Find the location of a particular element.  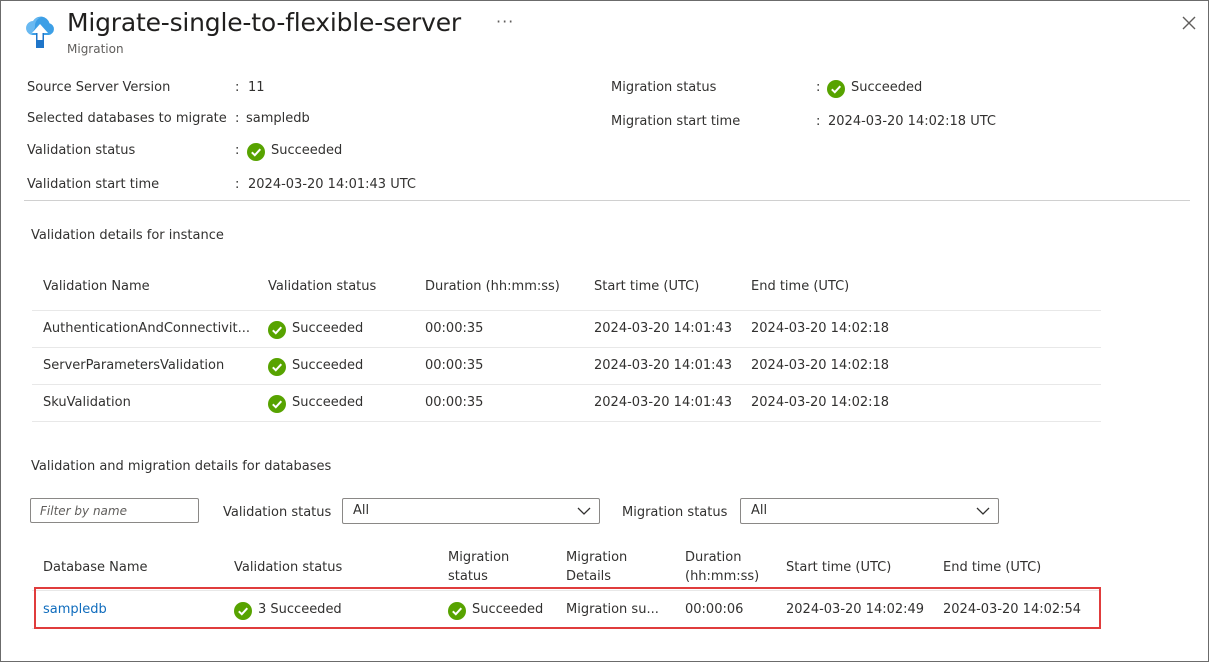

migration-status-label: Migration status is located at coordinates (664, 87).